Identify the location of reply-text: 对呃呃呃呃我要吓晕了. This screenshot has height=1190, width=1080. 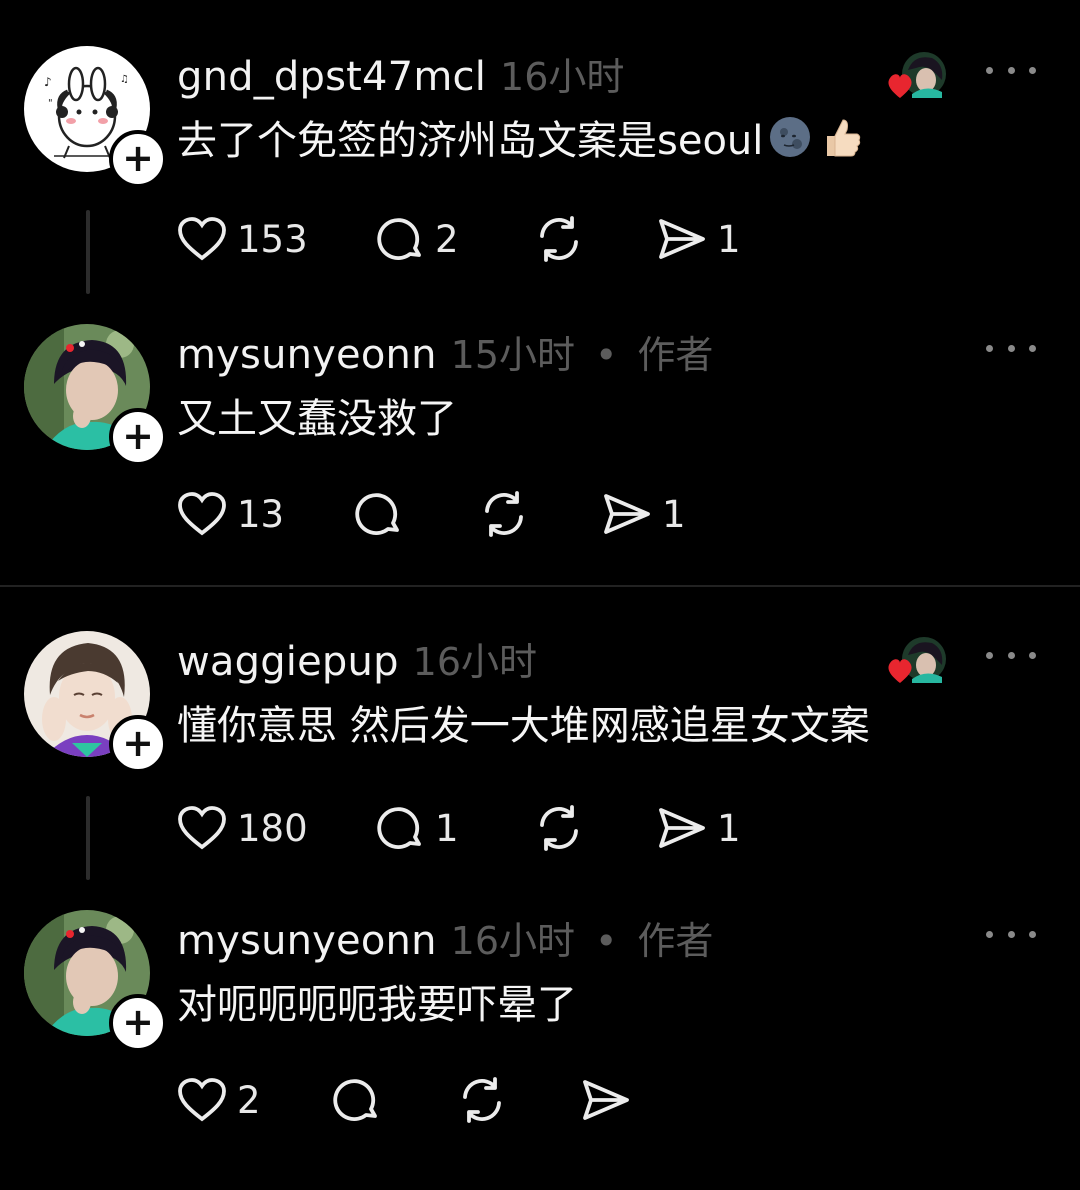
(377, 1001).